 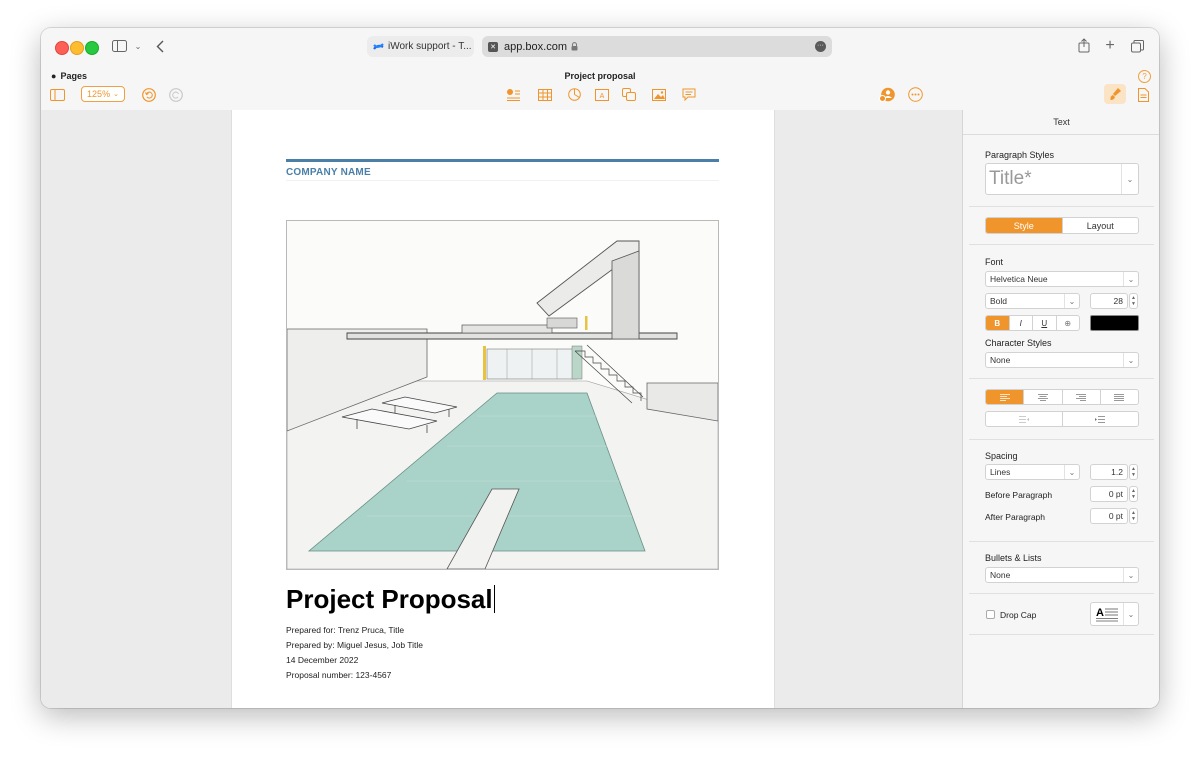 I want to click on line-spacing-stepper: ▲ ▼, so click(x=1133, y=472).